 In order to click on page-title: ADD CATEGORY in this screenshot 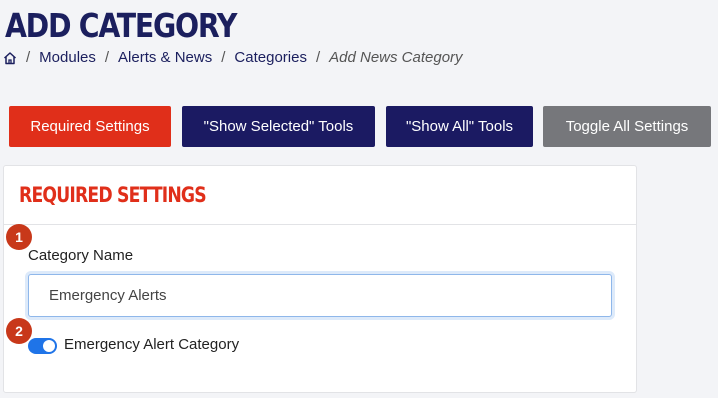, I will do `click(121, 25)`.